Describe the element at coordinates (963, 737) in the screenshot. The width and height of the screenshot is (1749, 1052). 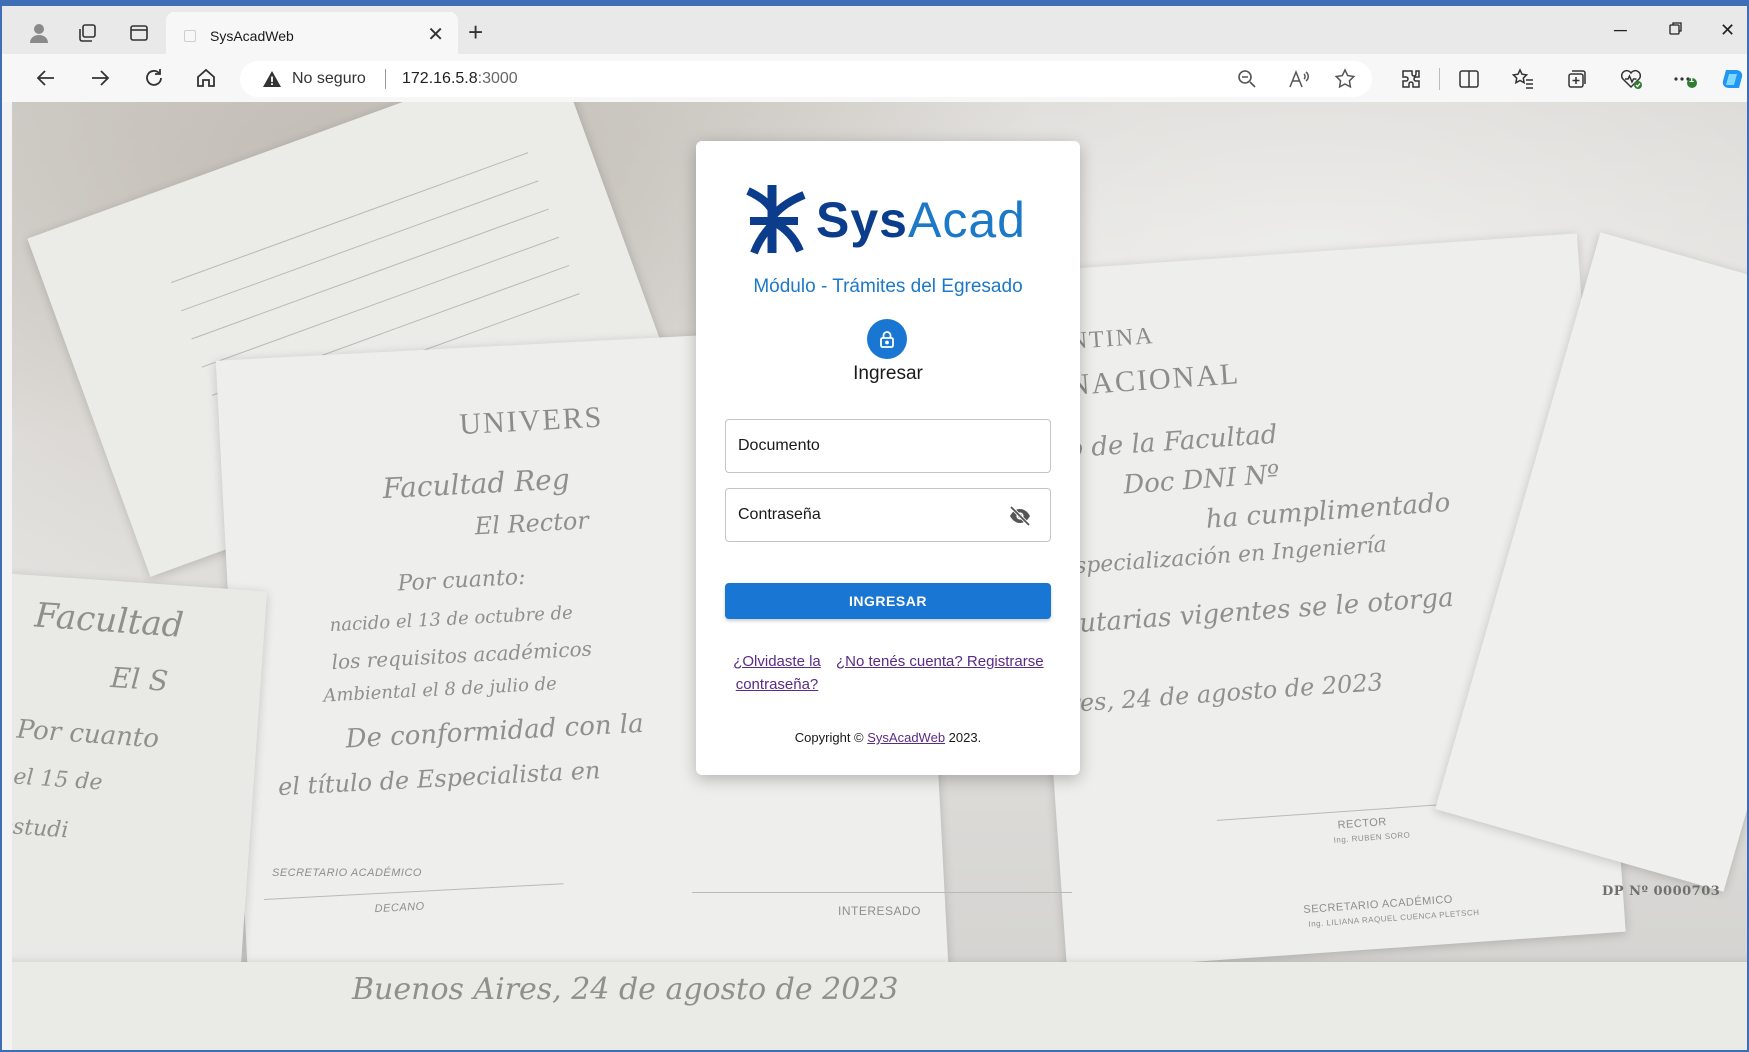
I see `copyright-suffix: 2023.` at that location.